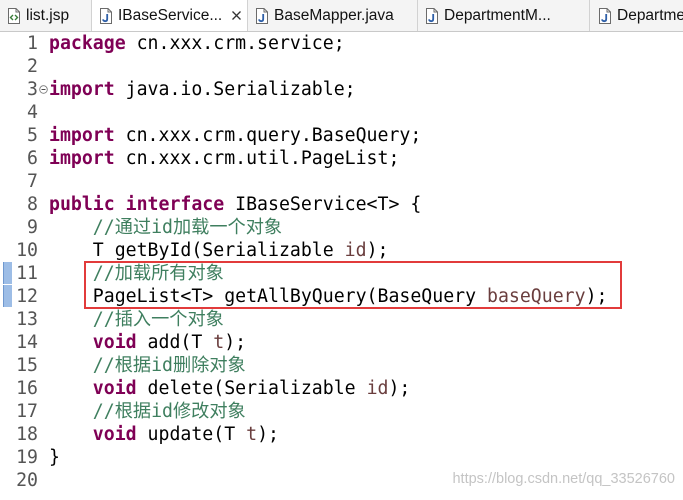  Describe the element at coordinates (32, 43) in the screenshot. I see `line-number: 1` at that location.